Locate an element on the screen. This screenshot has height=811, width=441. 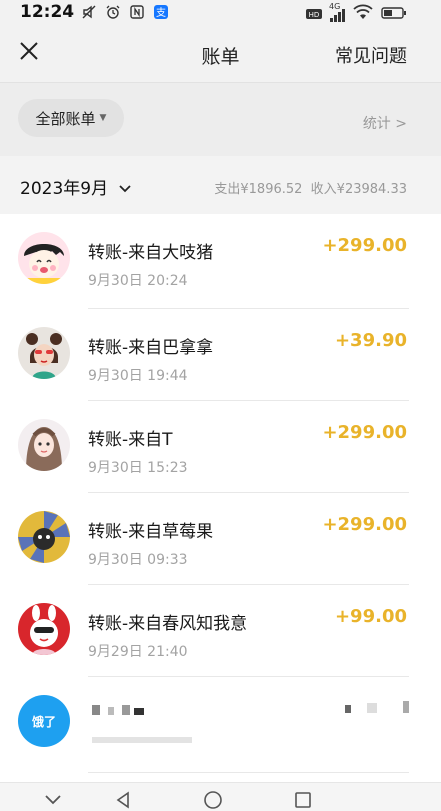
transaction-time: 9月29日 21:40 is located at coordinates (138, 652).